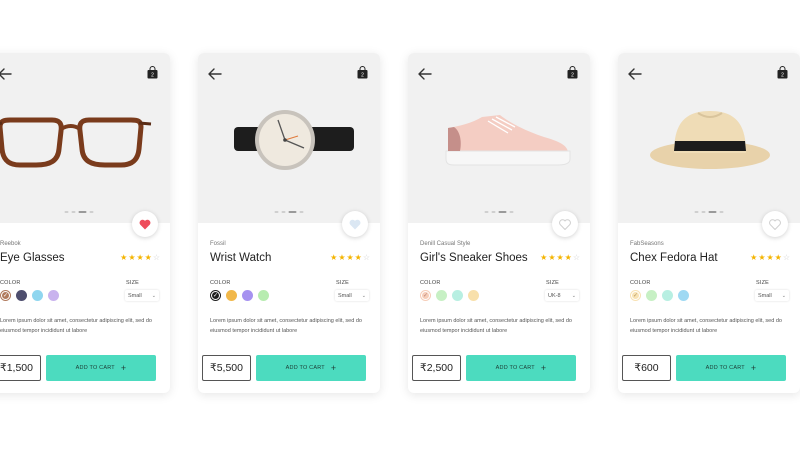 The image size is (800, 450). What do you see at coordinates (562, 295) in the screenshot?
I see `size-select: UK-8 ⌄` at bounding box center [562, 295].